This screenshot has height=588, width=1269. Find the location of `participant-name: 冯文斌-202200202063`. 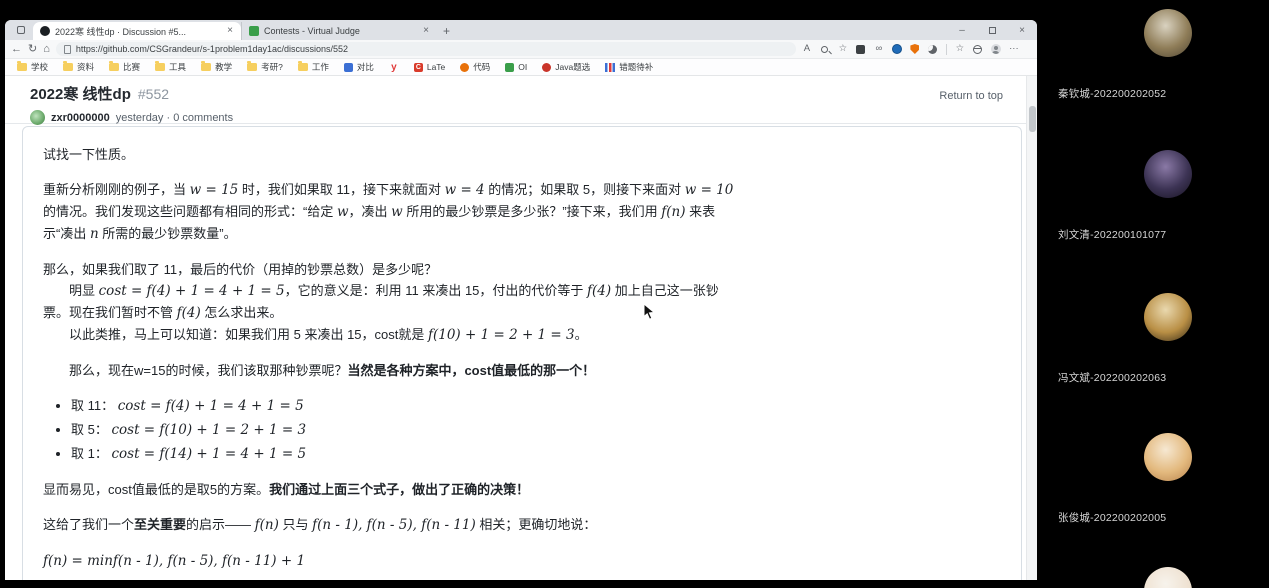

participant-name: 冯文斌-202200202063 is located at coordinates (1112, 378).